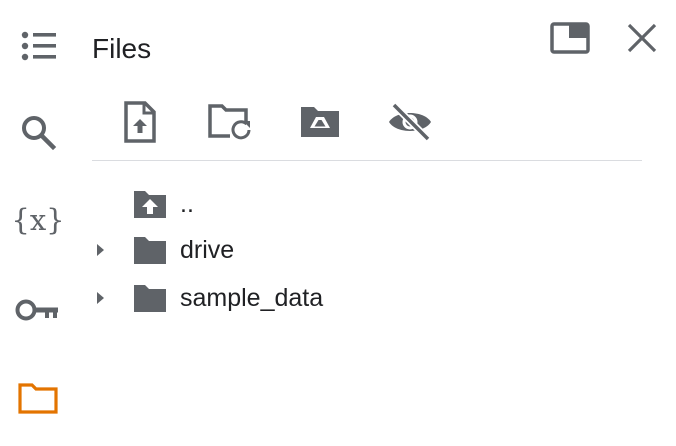 Image resolution: width=676 pixels, height=446 pixels. What do you see at coordinates (122, 48) in the screenshot?
I see `panel-title: Files` at bounding box center [122, 48].